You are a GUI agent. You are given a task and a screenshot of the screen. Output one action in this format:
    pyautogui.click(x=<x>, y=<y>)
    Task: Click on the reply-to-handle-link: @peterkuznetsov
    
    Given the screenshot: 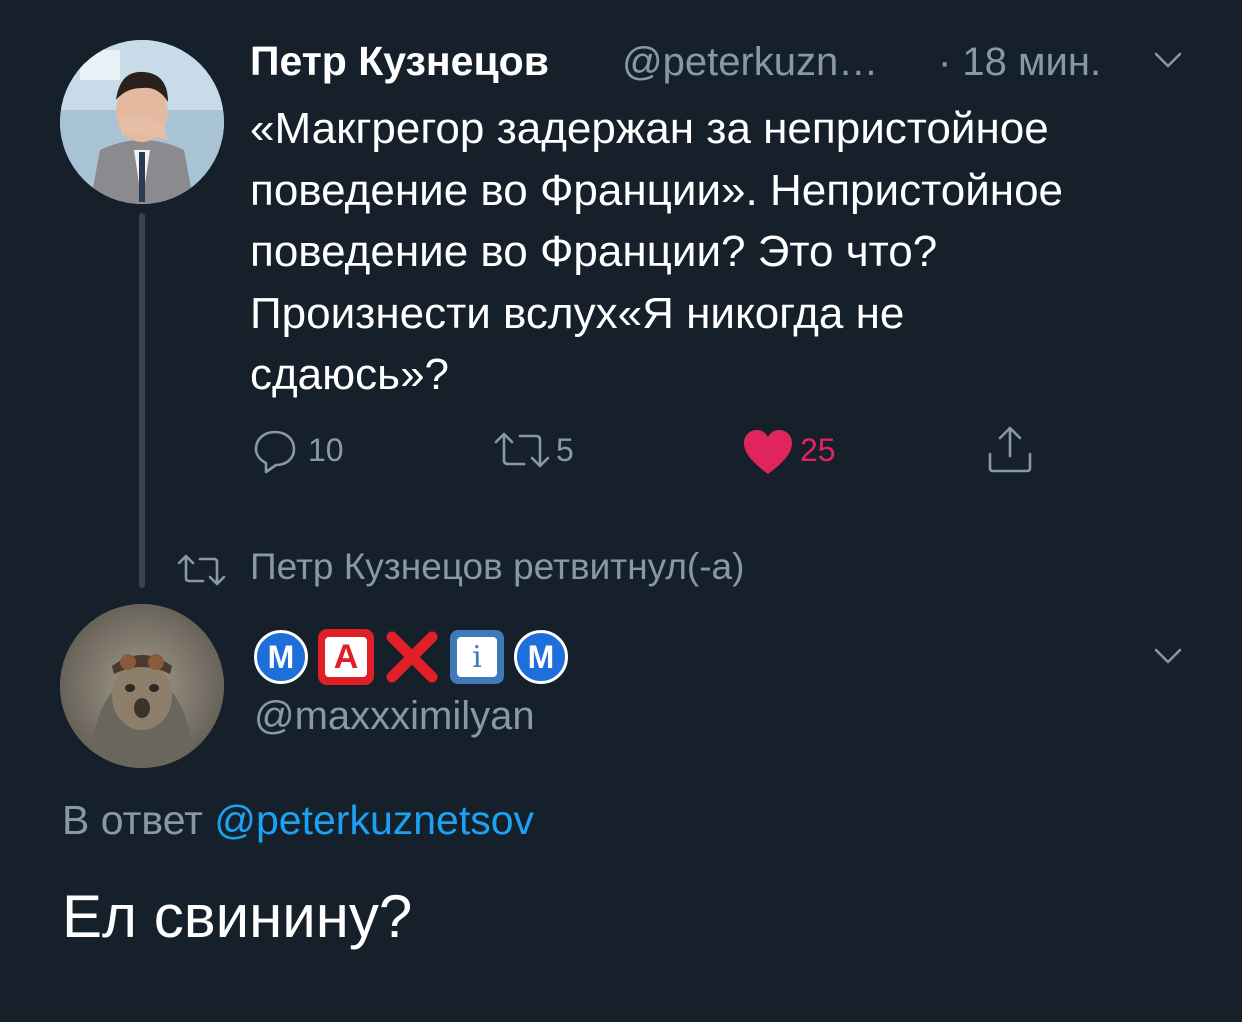 What is the action you would take?
    pyautogui.click(x=374, y=820)
    